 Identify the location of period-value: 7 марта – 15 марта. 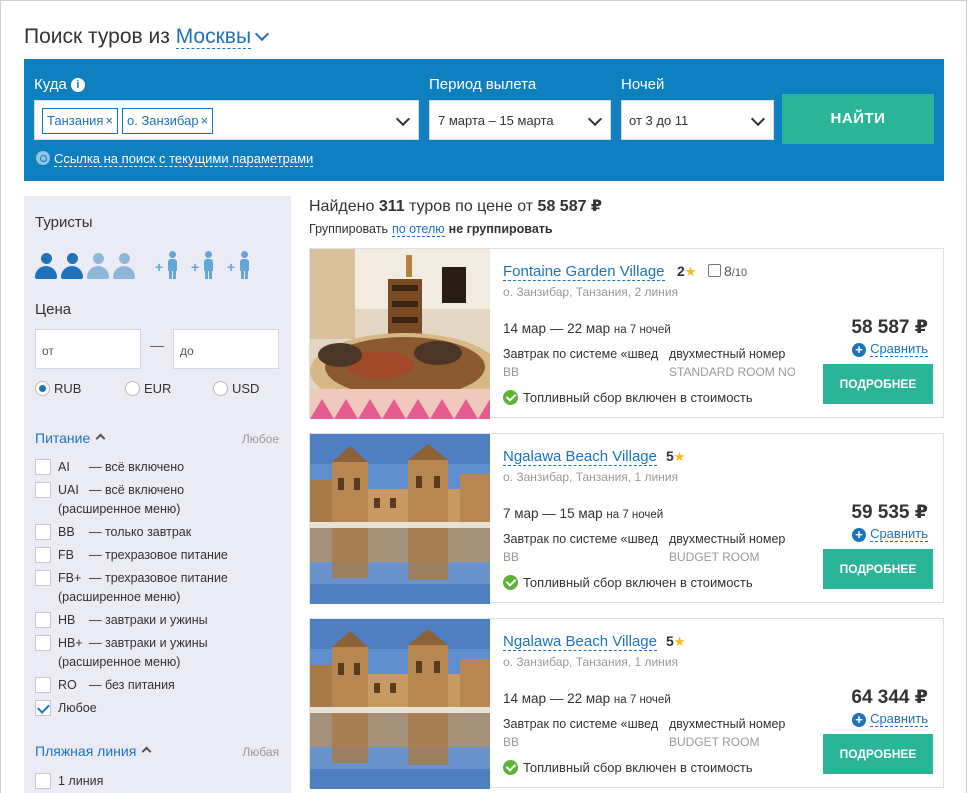
(496, 120).